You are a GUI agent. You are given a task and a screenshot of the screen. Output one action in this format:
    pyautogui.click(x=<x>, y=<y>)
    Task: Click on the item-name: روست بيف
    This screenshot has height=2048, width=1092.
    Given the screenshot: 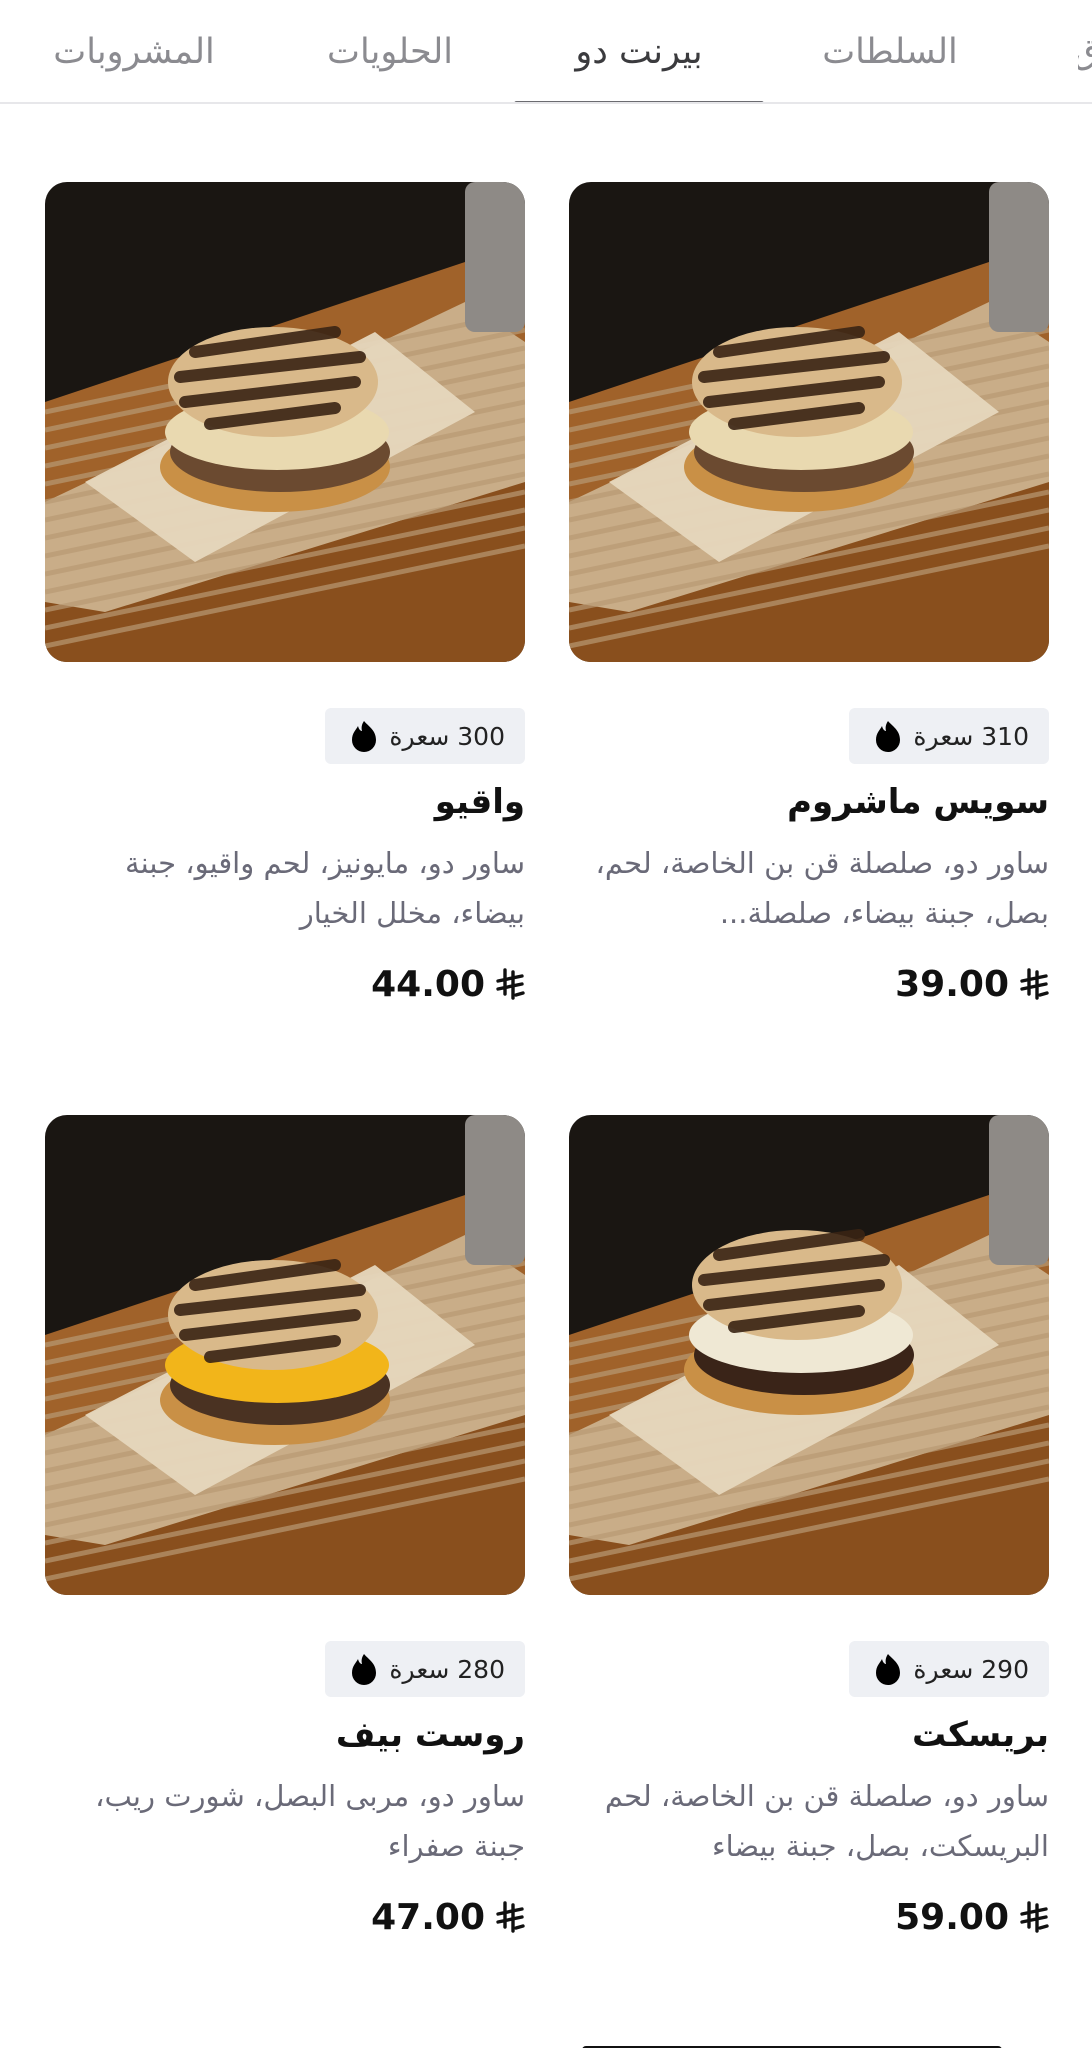 What is the action you would take?
    pyautogui.click(x=430, y=1735)
    